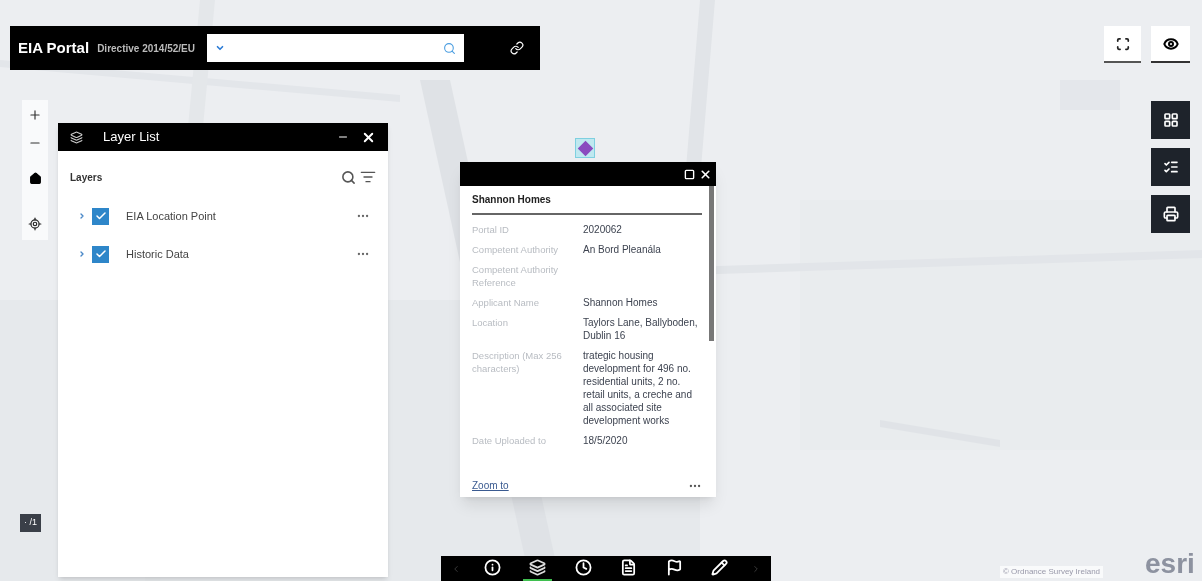 The width and height of the screenshot is (1202, 581). What do you see at coordinates (603, 229) in the screenshot?
I see `field-value: 2020062` at bounding box center [603, 229].